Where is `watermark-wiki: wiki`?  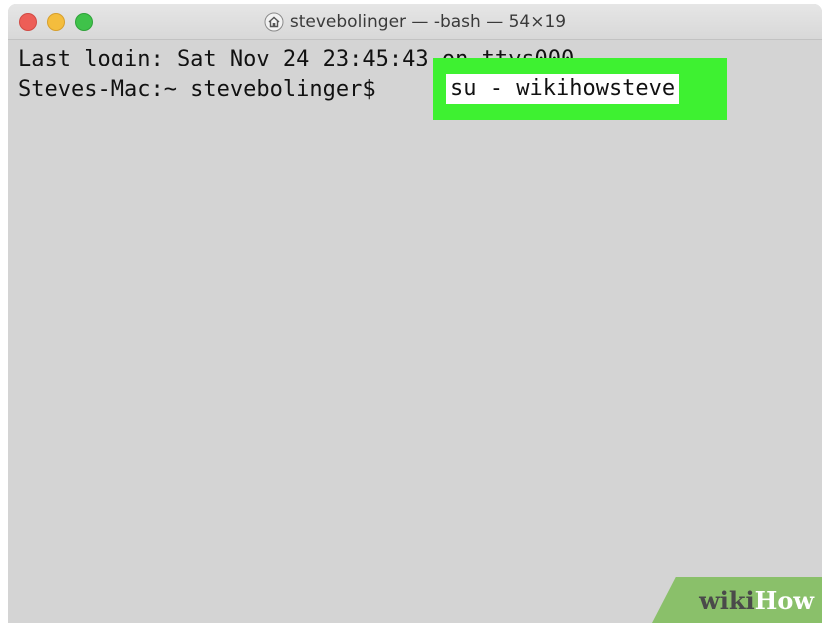
watermark-wiki: wiki is located at coordinates (727, 600).